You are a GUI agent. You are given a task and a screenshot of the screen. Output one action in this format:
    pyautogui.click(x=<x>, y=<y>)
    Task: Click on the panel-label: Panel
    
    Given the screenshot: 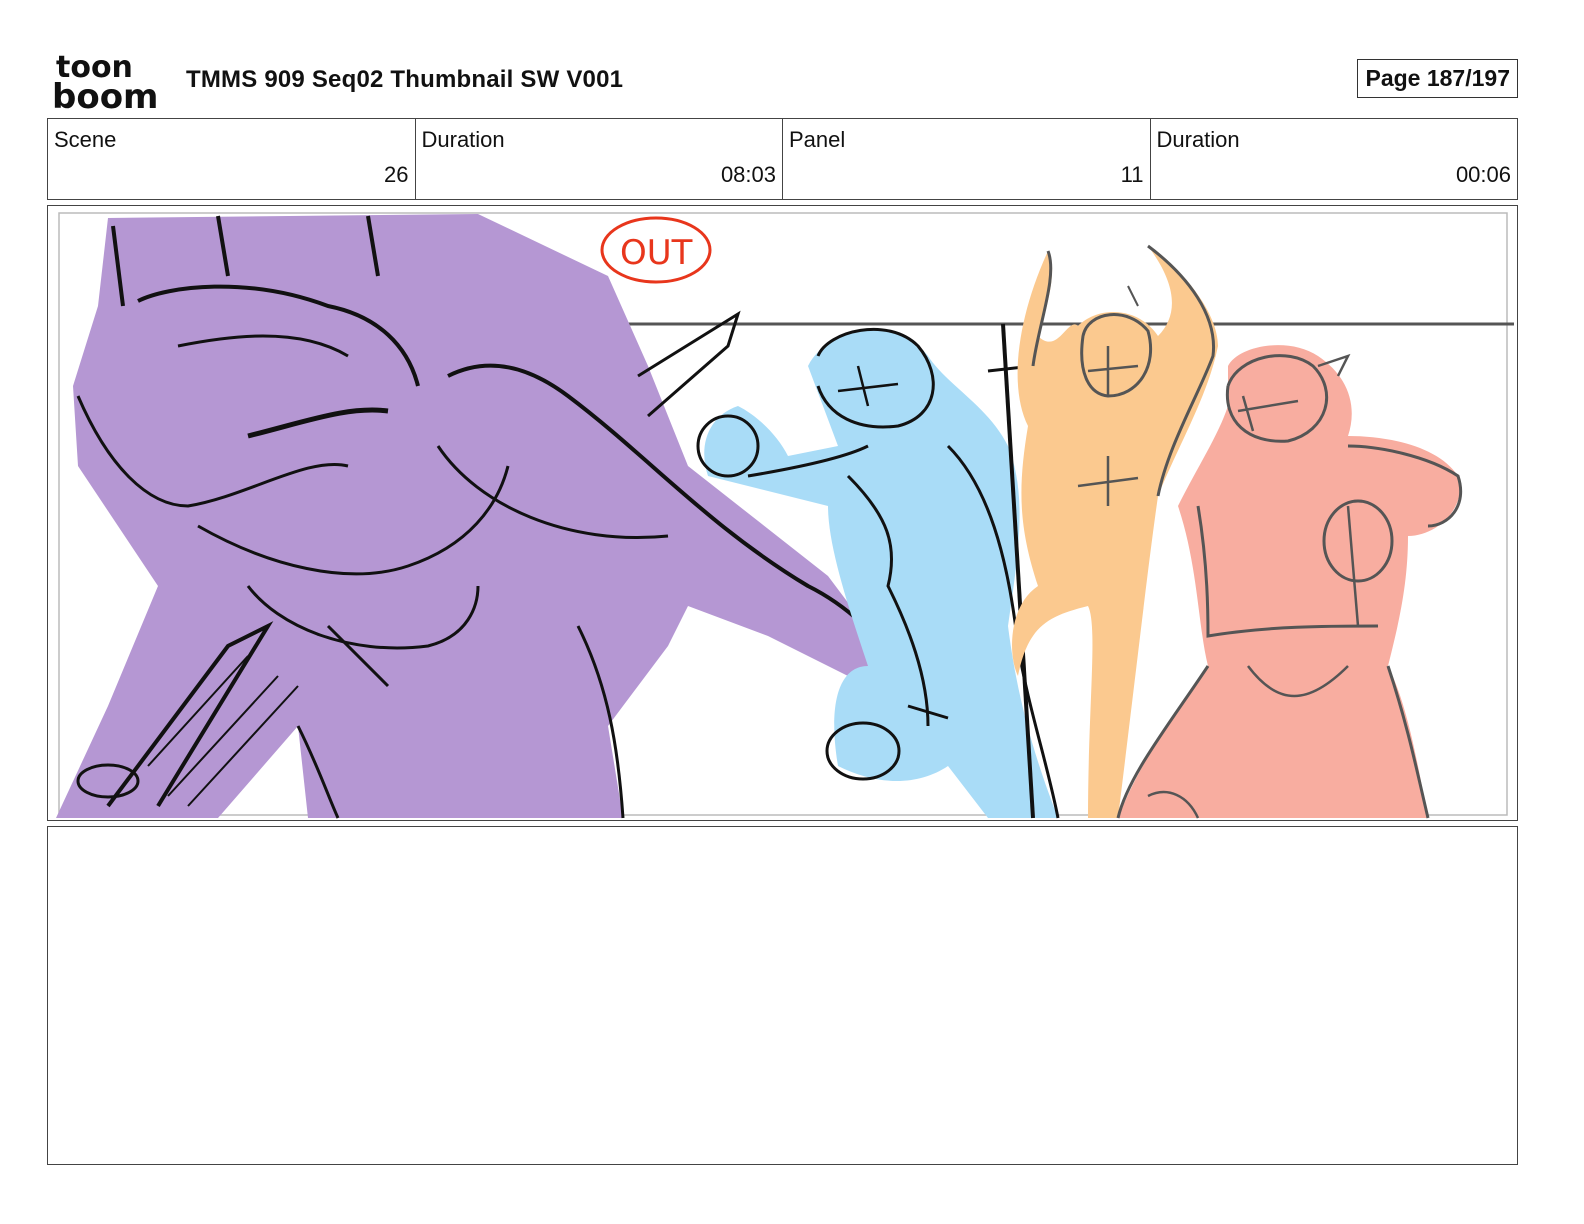 What is the action you would take?
    pyautogui.click(x=817, y=139)
    